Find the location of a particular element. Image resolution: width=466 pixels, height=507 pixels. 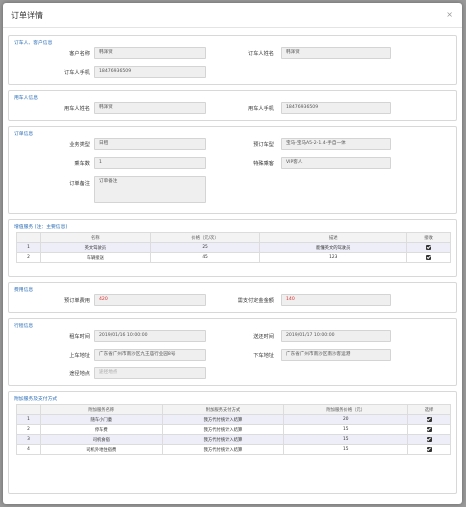

table-row: 2 车辆接送 45 123 is located at coordinates (233, 257).